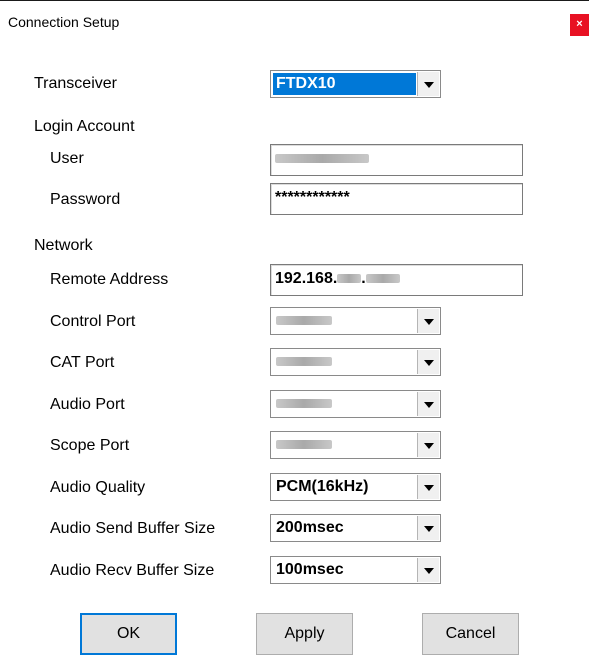  What do you see at coordinates (322, 486) in the screenshot?
I see `audio-quality-value: PCM(16kHz)` at bounding box center [322, 486].